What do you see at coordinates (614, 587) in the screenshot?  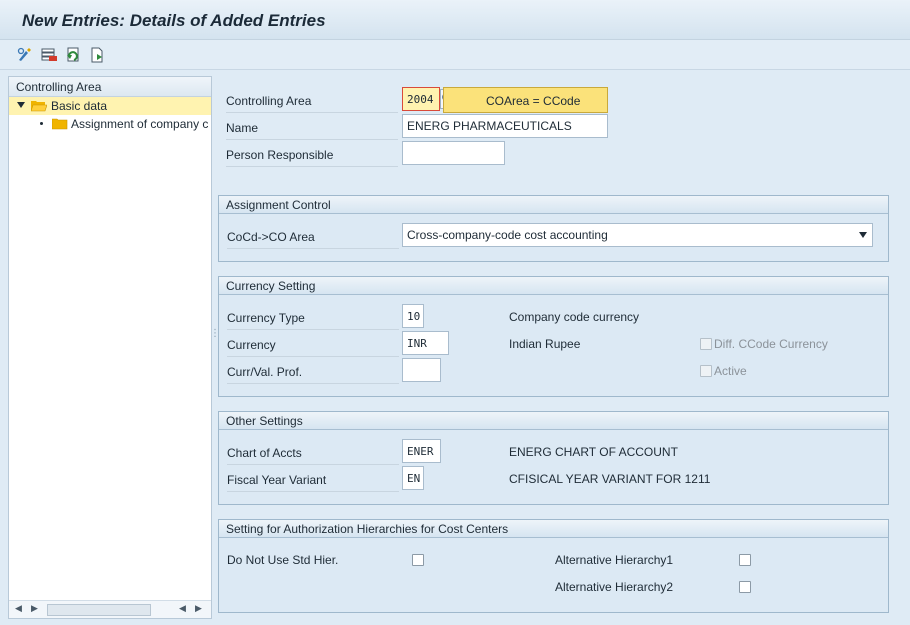 I see `alternative-hierarchy2-label: Alternative Hierarchy2` at bounding box center [614, 587].